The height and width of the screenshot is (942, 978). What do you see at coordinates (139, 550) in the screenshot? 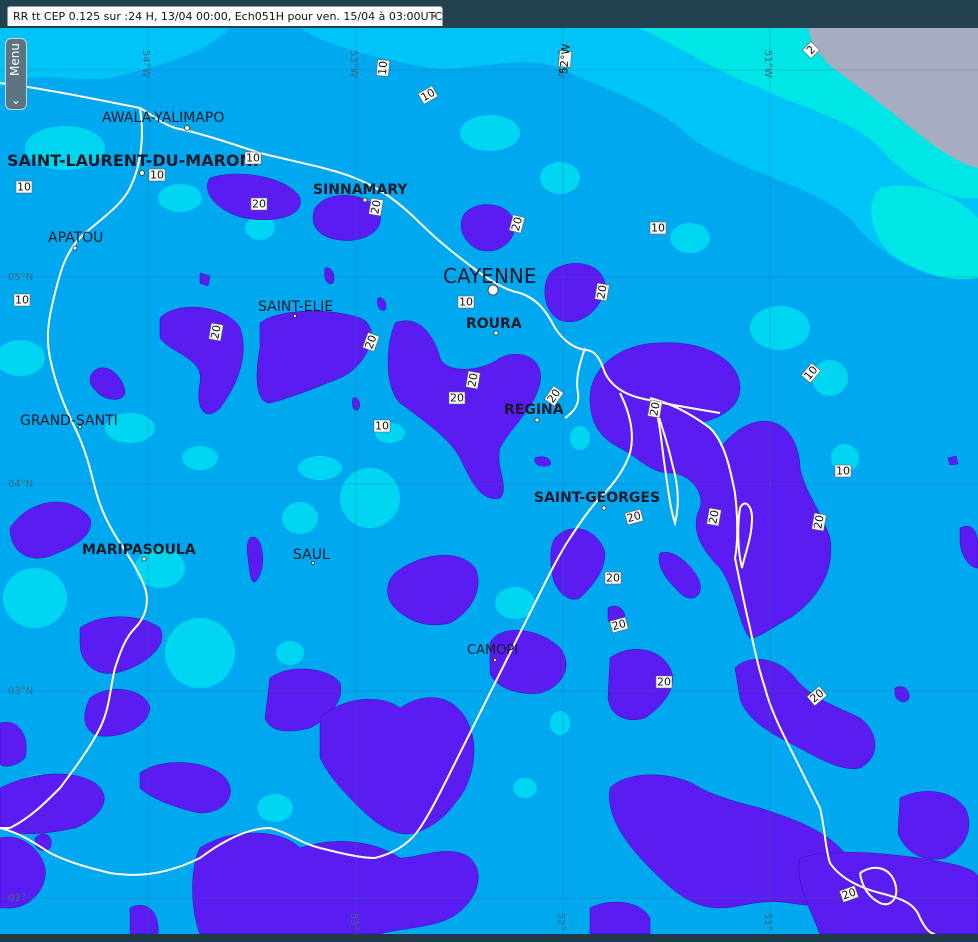
I see `city-maripasoula: MARIPASOULA` at bounding box center [139, 550].